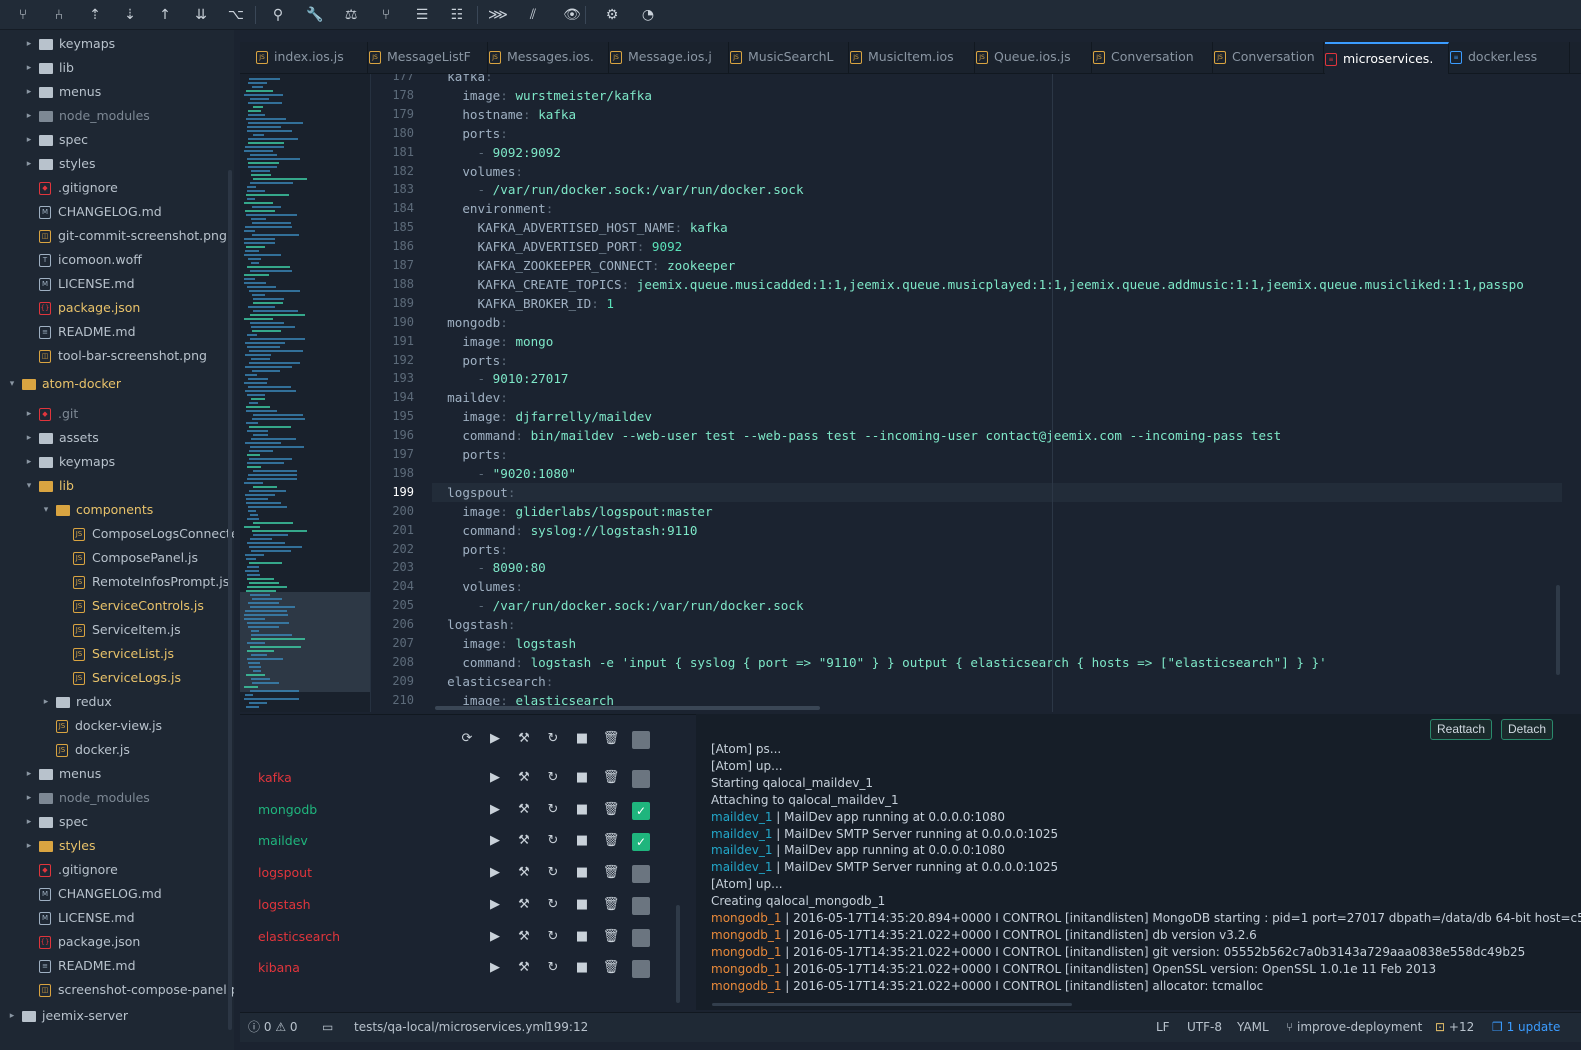 The width and height of the screenshot is (1581, 1050). Describe the element at coordinates (641, 740) in the screenshot. I see `select-all-checkbox` at that location.